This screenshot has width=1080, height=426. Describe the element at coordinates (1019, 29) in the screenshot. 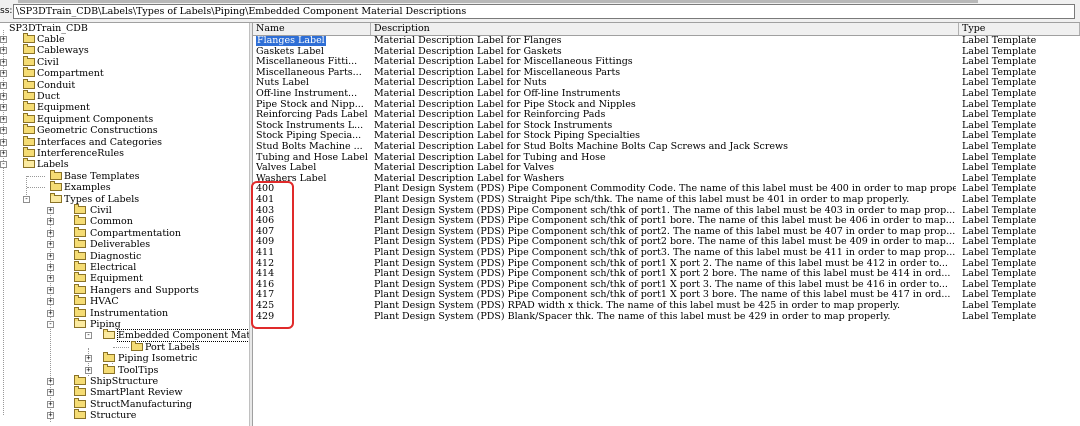

I see `column-header-type: Type` at that location.